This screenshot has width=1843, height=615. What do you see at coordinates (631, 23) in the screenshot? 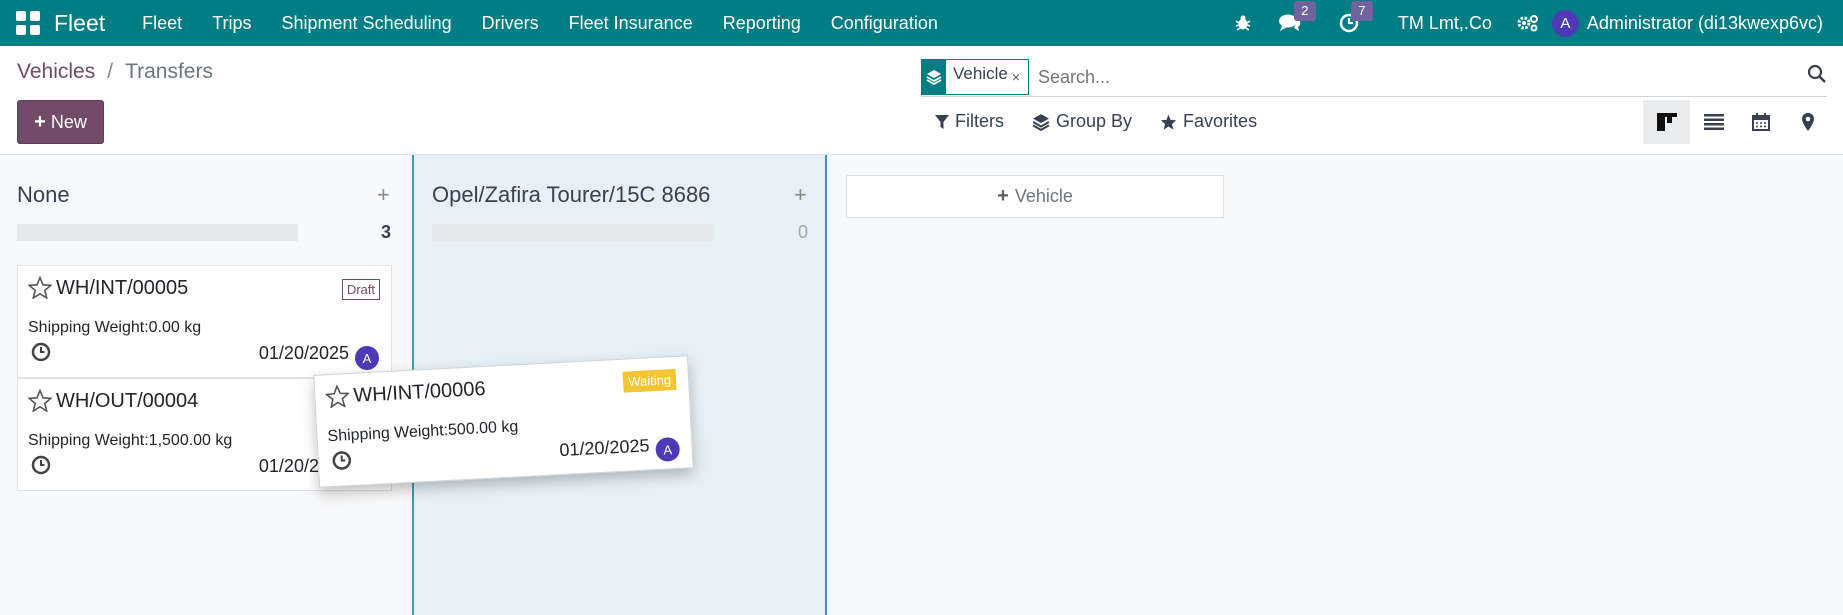
I see `menu-fleet-insurance: Fleet Insurance` at bounding box center [631, 23].